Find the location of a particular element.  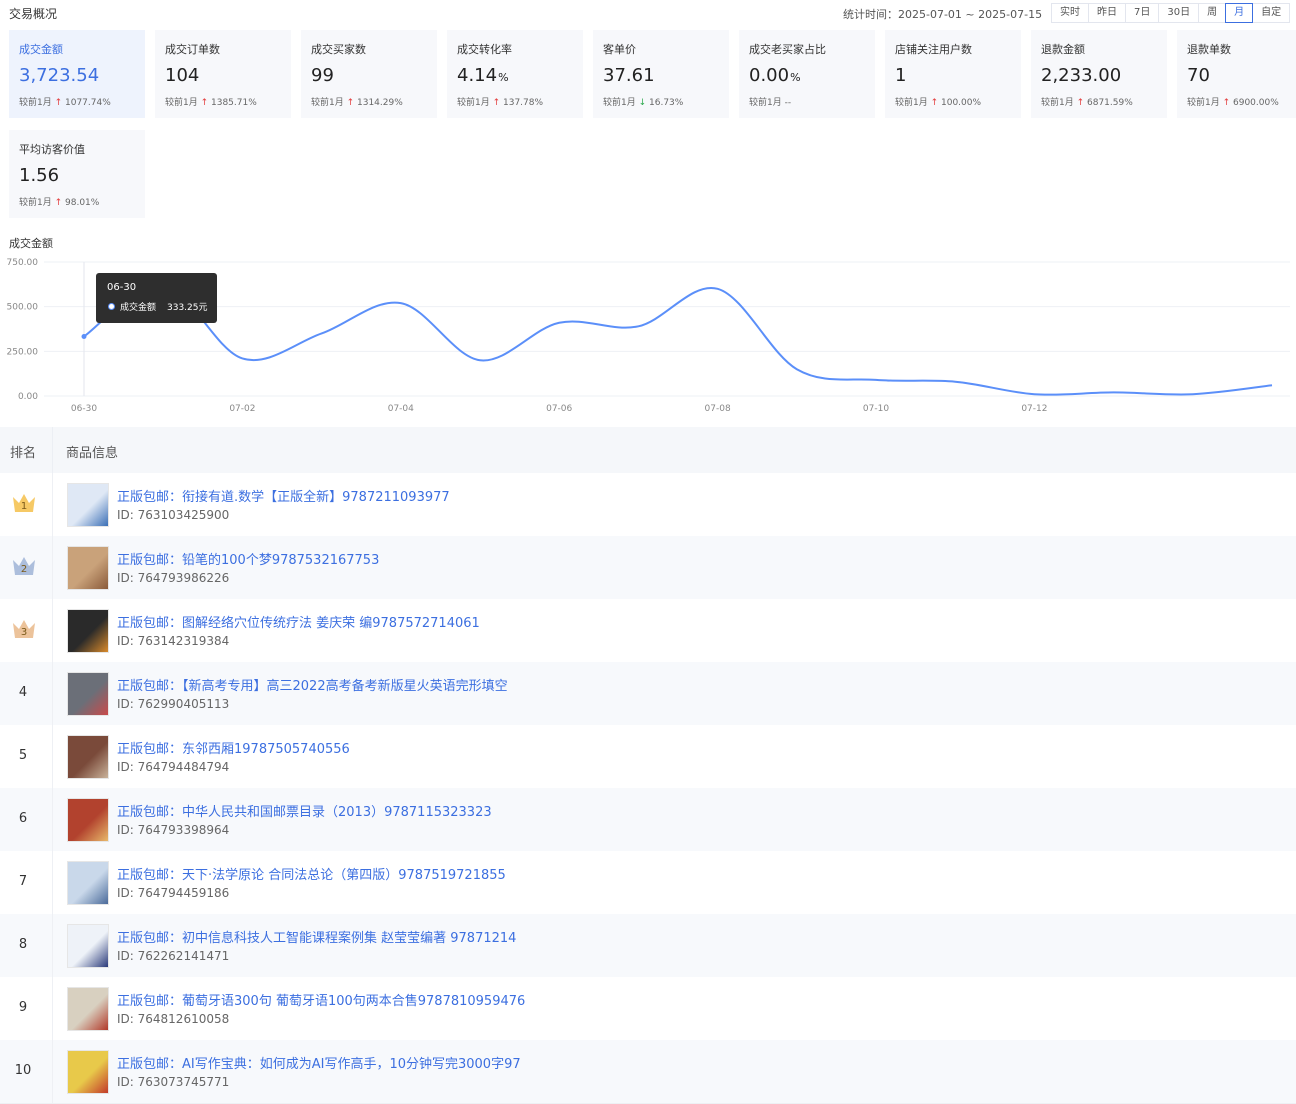

metric-value: 1 is located at coordinates (900, 75).